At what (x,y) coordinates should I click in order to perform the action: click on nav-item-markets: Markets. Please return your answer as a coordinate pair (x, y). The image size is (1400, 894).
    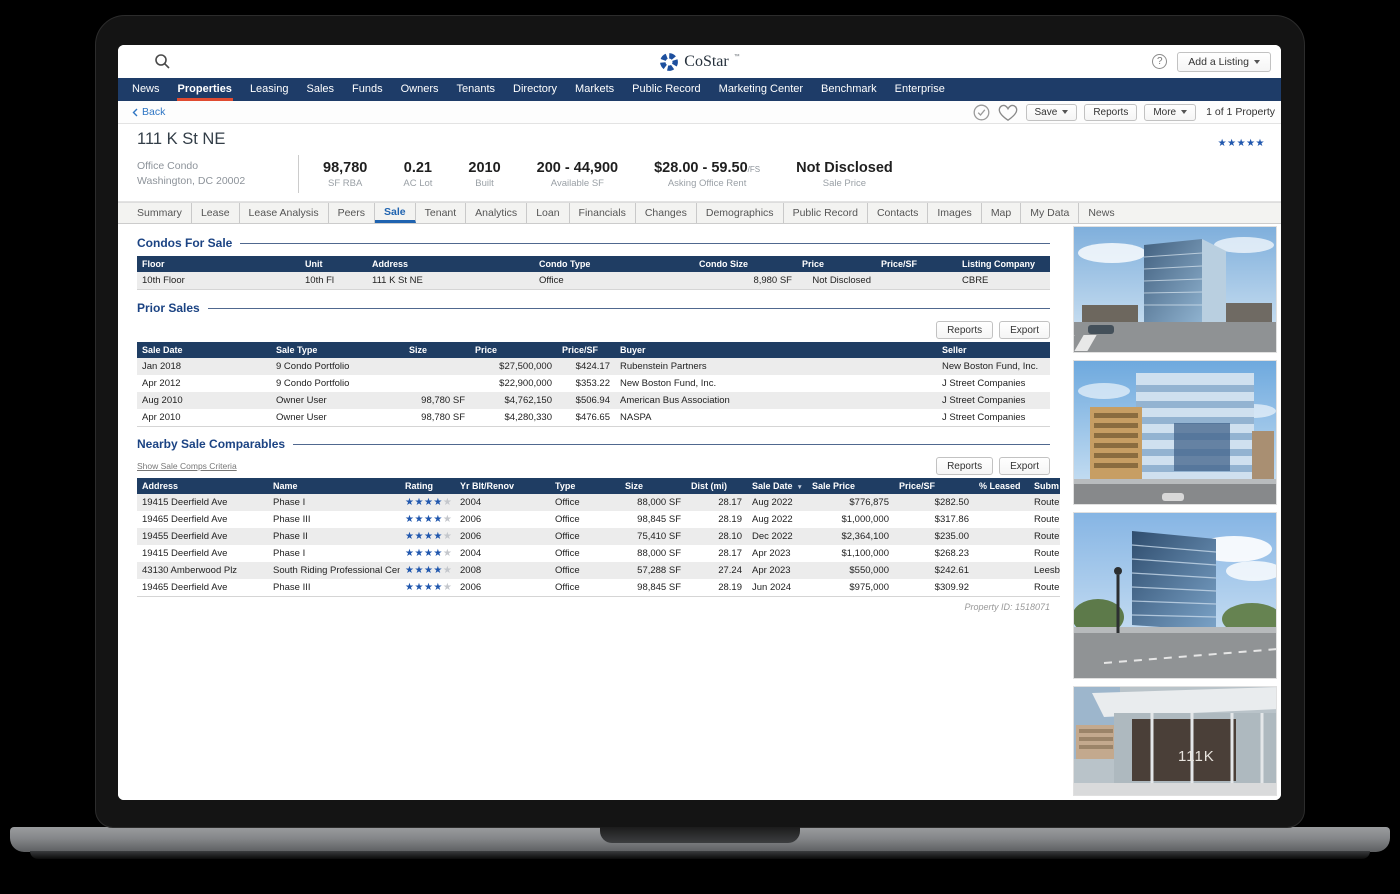
    Looking at the image, I should click on (594, 89).